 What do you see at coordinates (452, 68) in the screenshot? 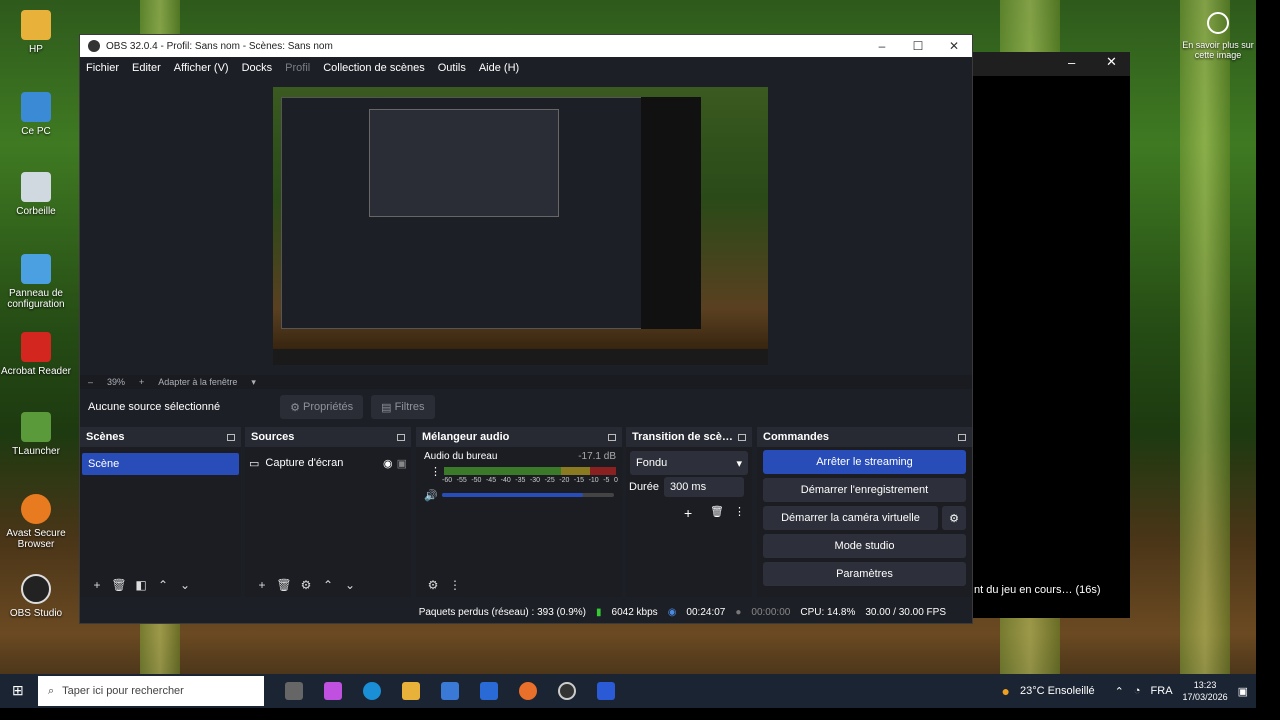
I see `menu-outils: Outils` at bounding box center [452, 68].